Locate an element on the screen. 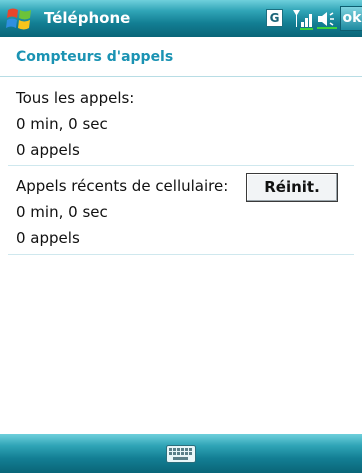  all-calls-duration: 0 min, 0 sec is located at coordinates (62, 124).